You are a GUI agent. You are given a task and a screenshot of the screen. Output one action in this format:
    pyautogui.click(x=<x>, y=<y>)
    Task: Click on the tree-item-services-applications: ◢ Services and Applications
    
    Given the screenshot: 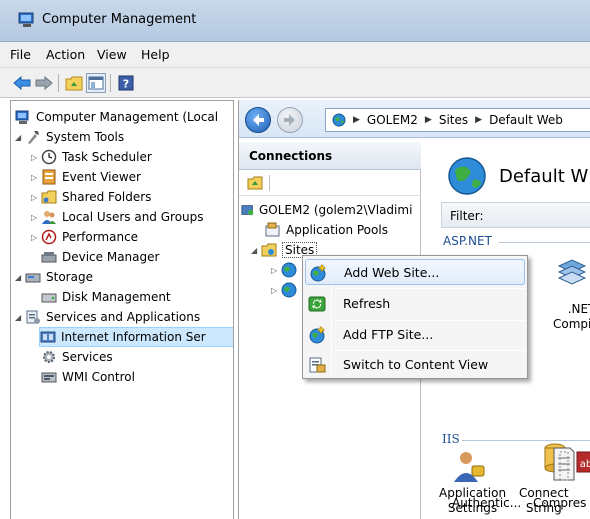 What is the action you would take?
    pyautogui.click(x=107, y=317)
    